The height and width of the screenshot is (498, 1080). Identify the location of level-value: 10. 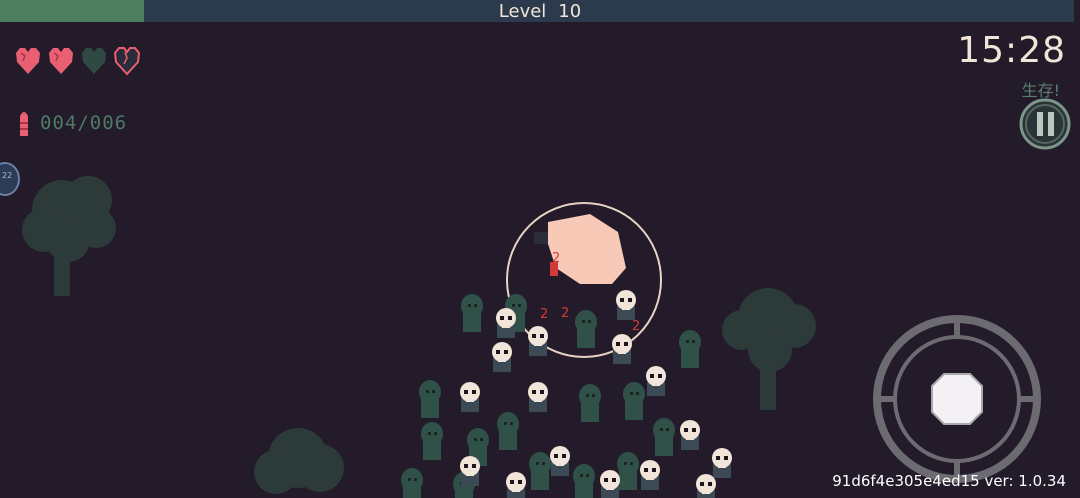
(570, 11).